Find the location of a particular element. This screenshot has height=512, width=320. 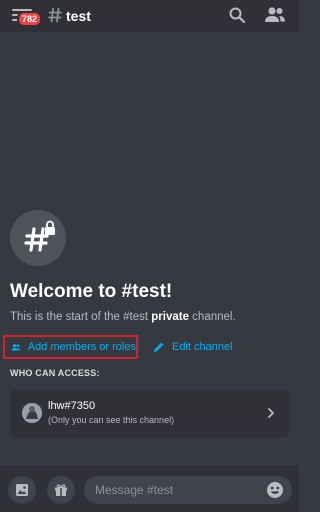

search-icon is located at coordinates (237, 15).